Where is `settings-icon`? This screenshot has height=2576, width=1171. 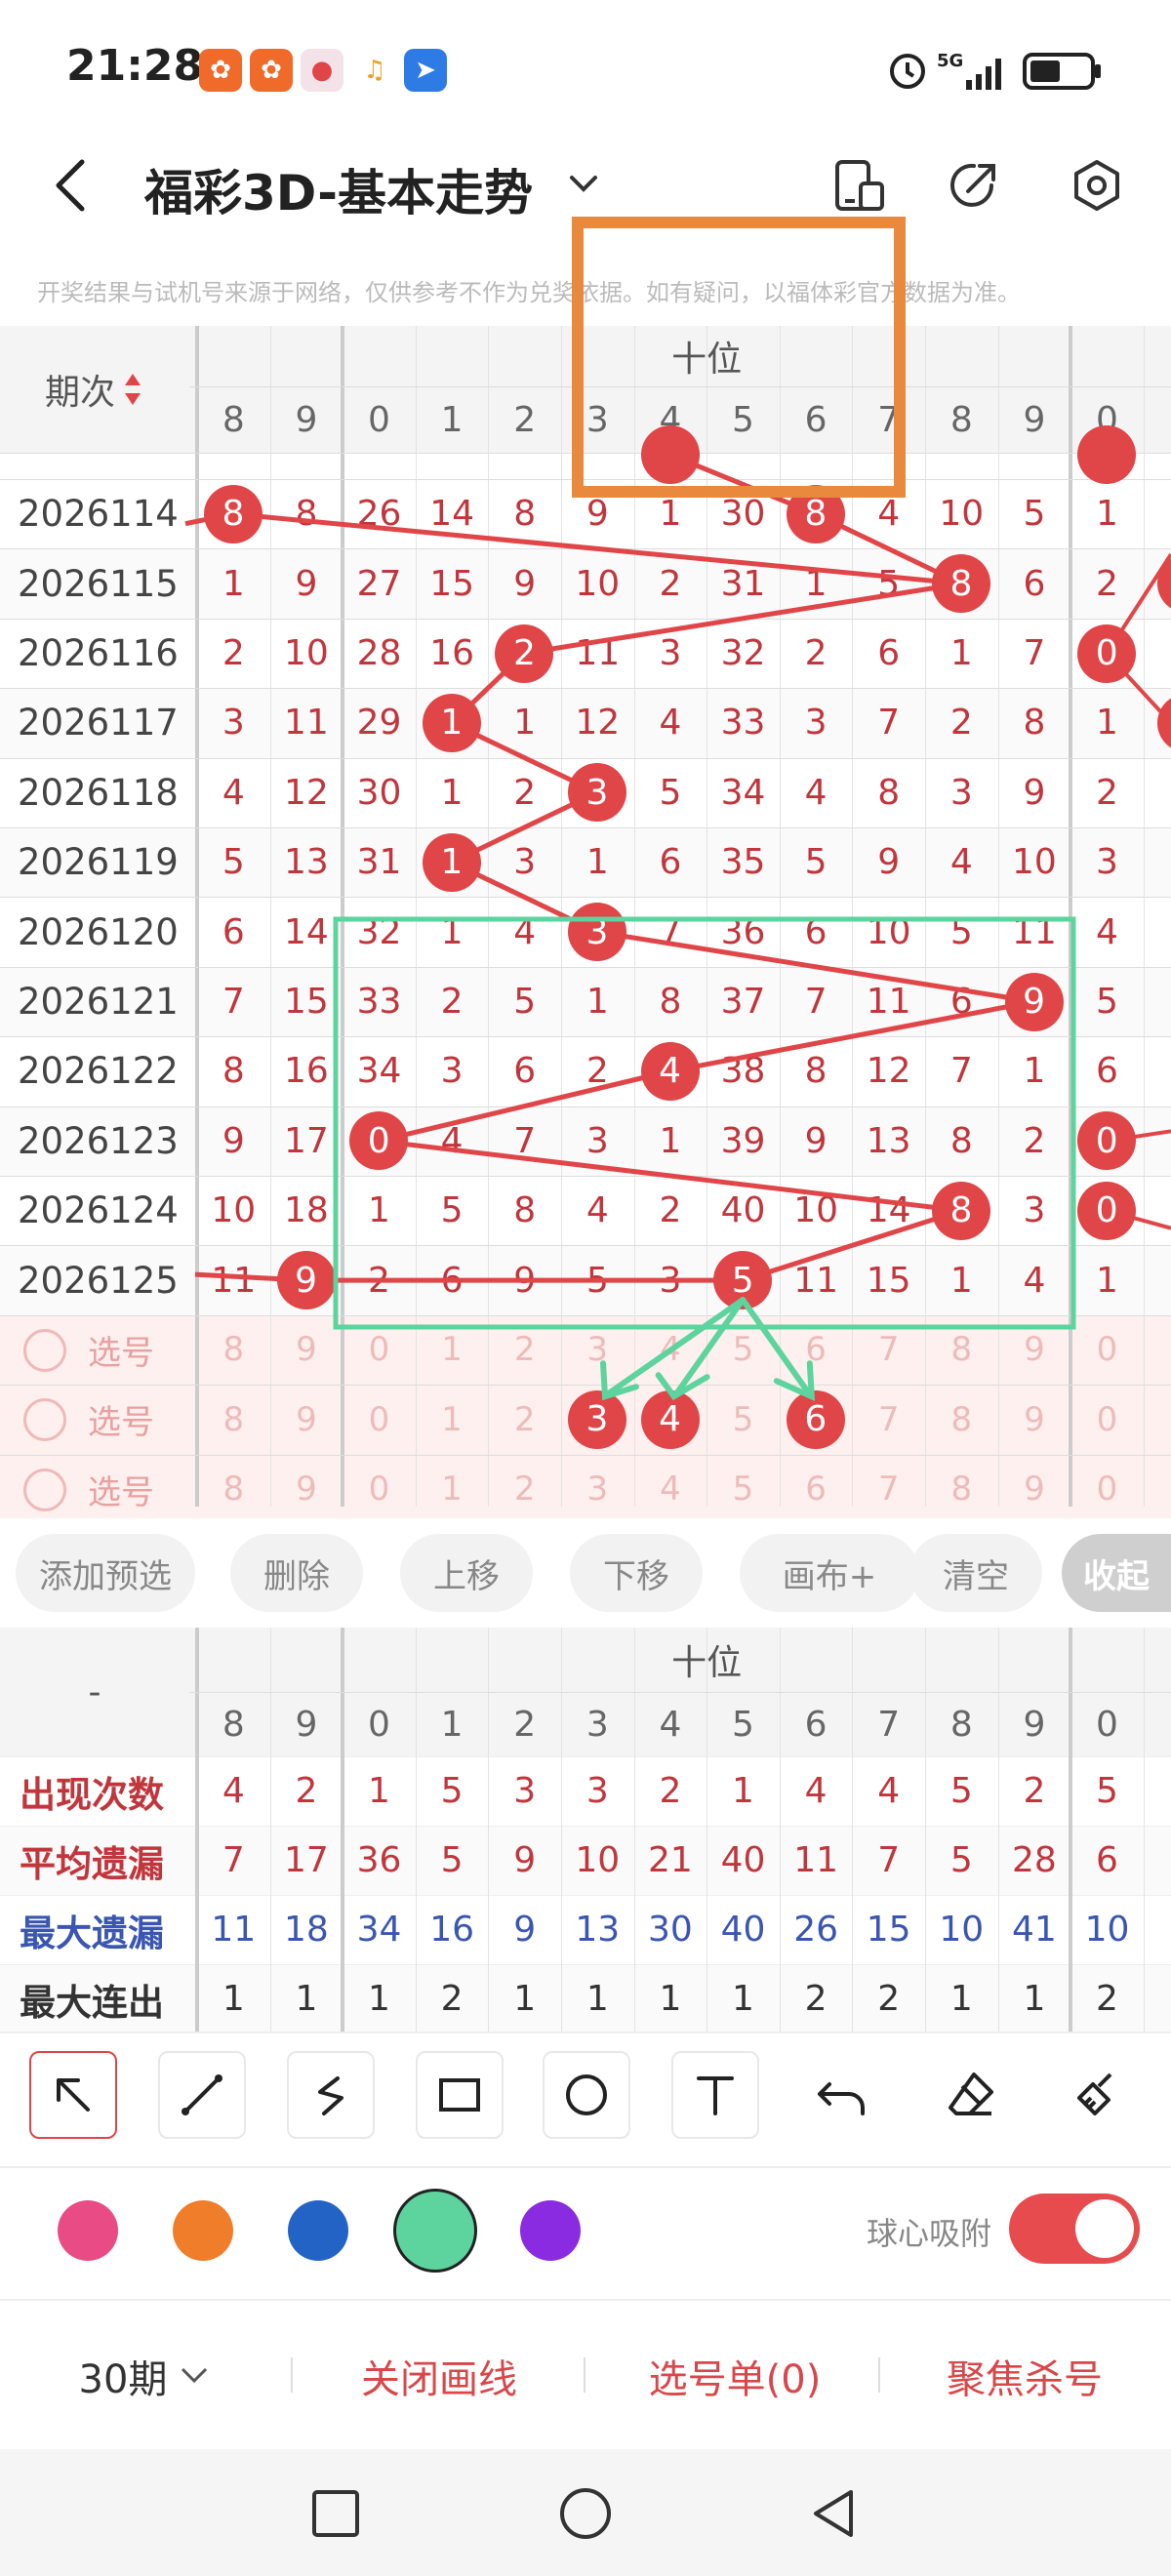 settings-icon is located at coordinates (1097, 185).